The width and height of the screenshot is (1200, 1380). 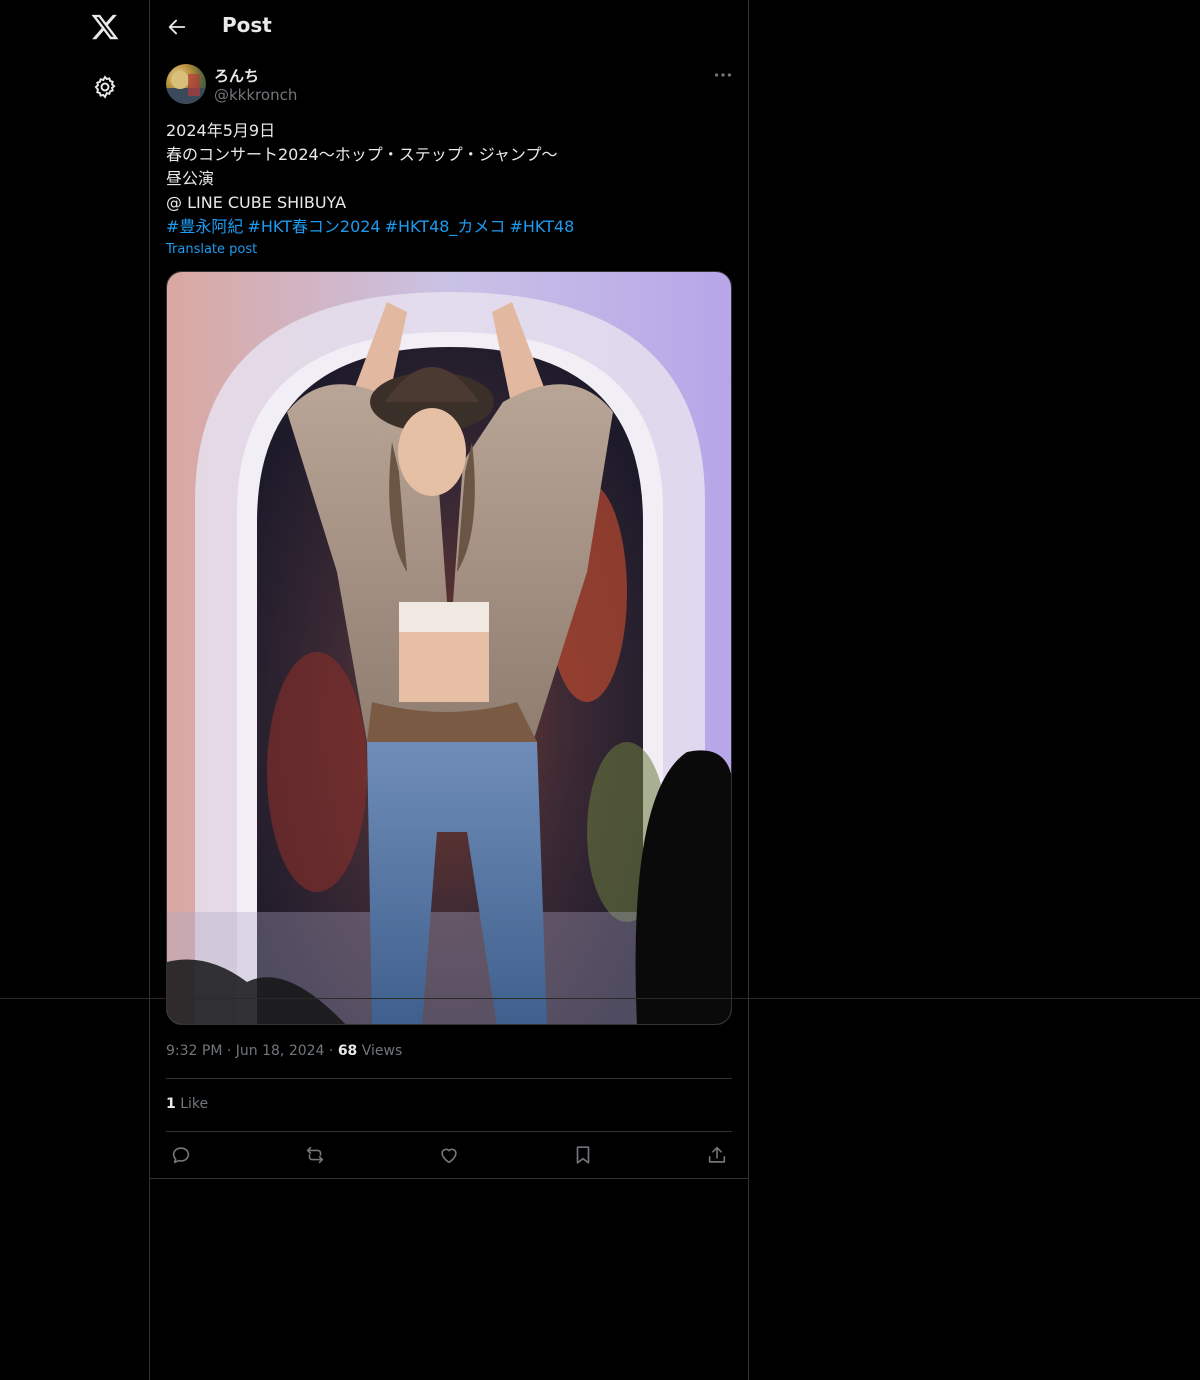 I want to click on post-line: 春のコンサート2024〜ホップ・ステップ・ジャンプ〜, so click(x=362, y=154).